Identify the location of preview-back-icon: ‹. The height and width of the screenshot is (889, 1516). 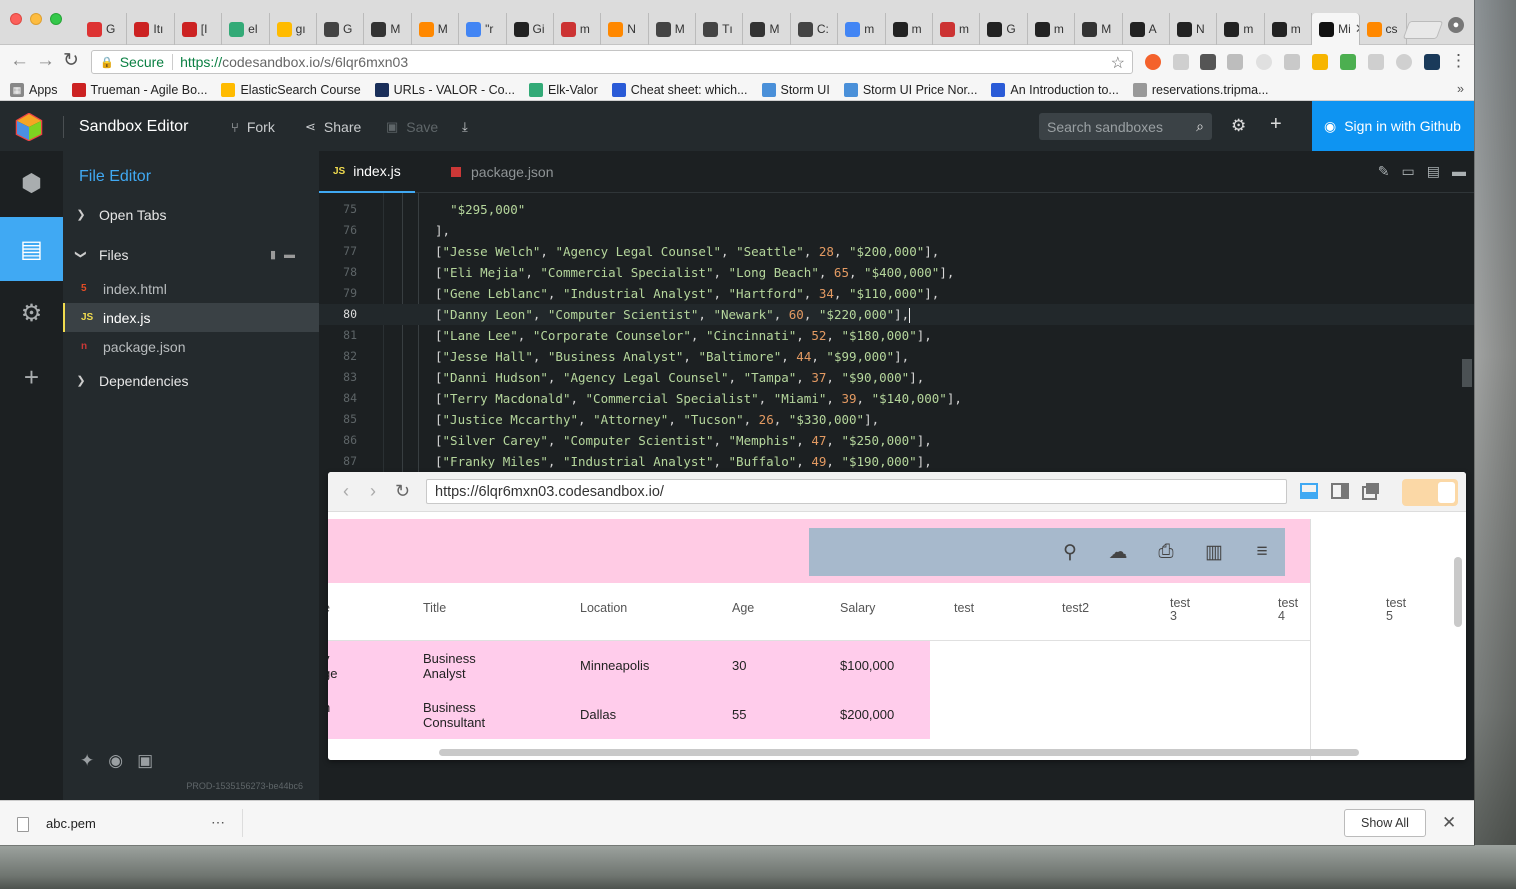
(346, 491).